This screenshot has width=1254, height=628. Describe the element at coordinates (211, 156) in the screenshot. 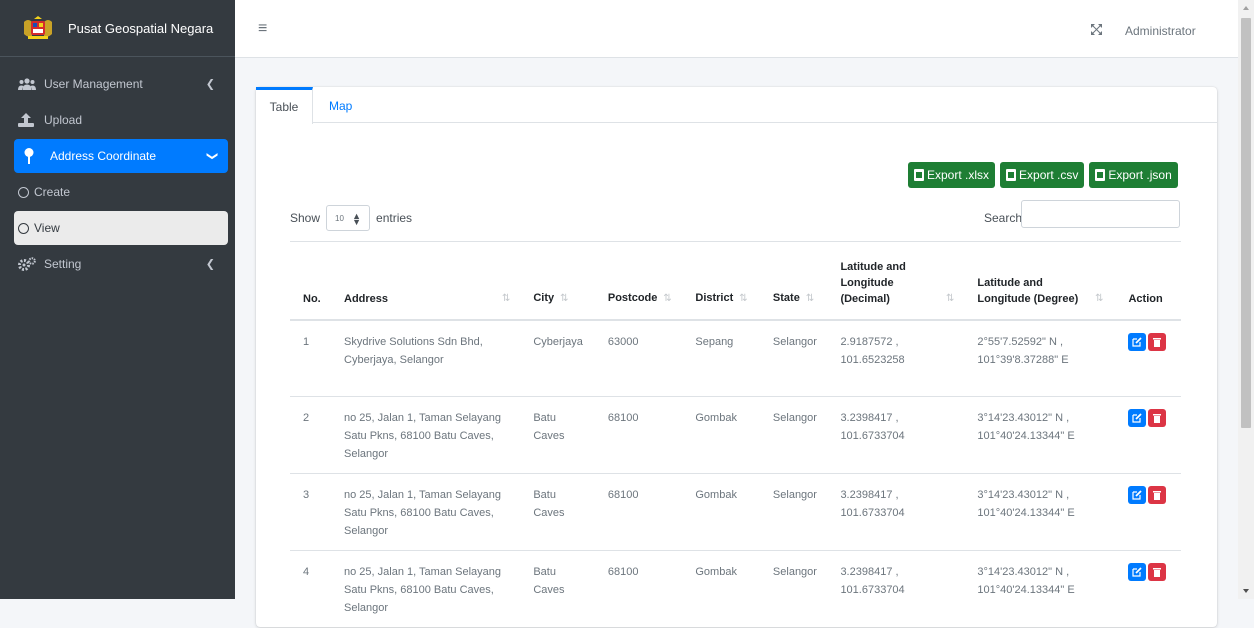

I see `chevron-down-icon: ❮` at that location.